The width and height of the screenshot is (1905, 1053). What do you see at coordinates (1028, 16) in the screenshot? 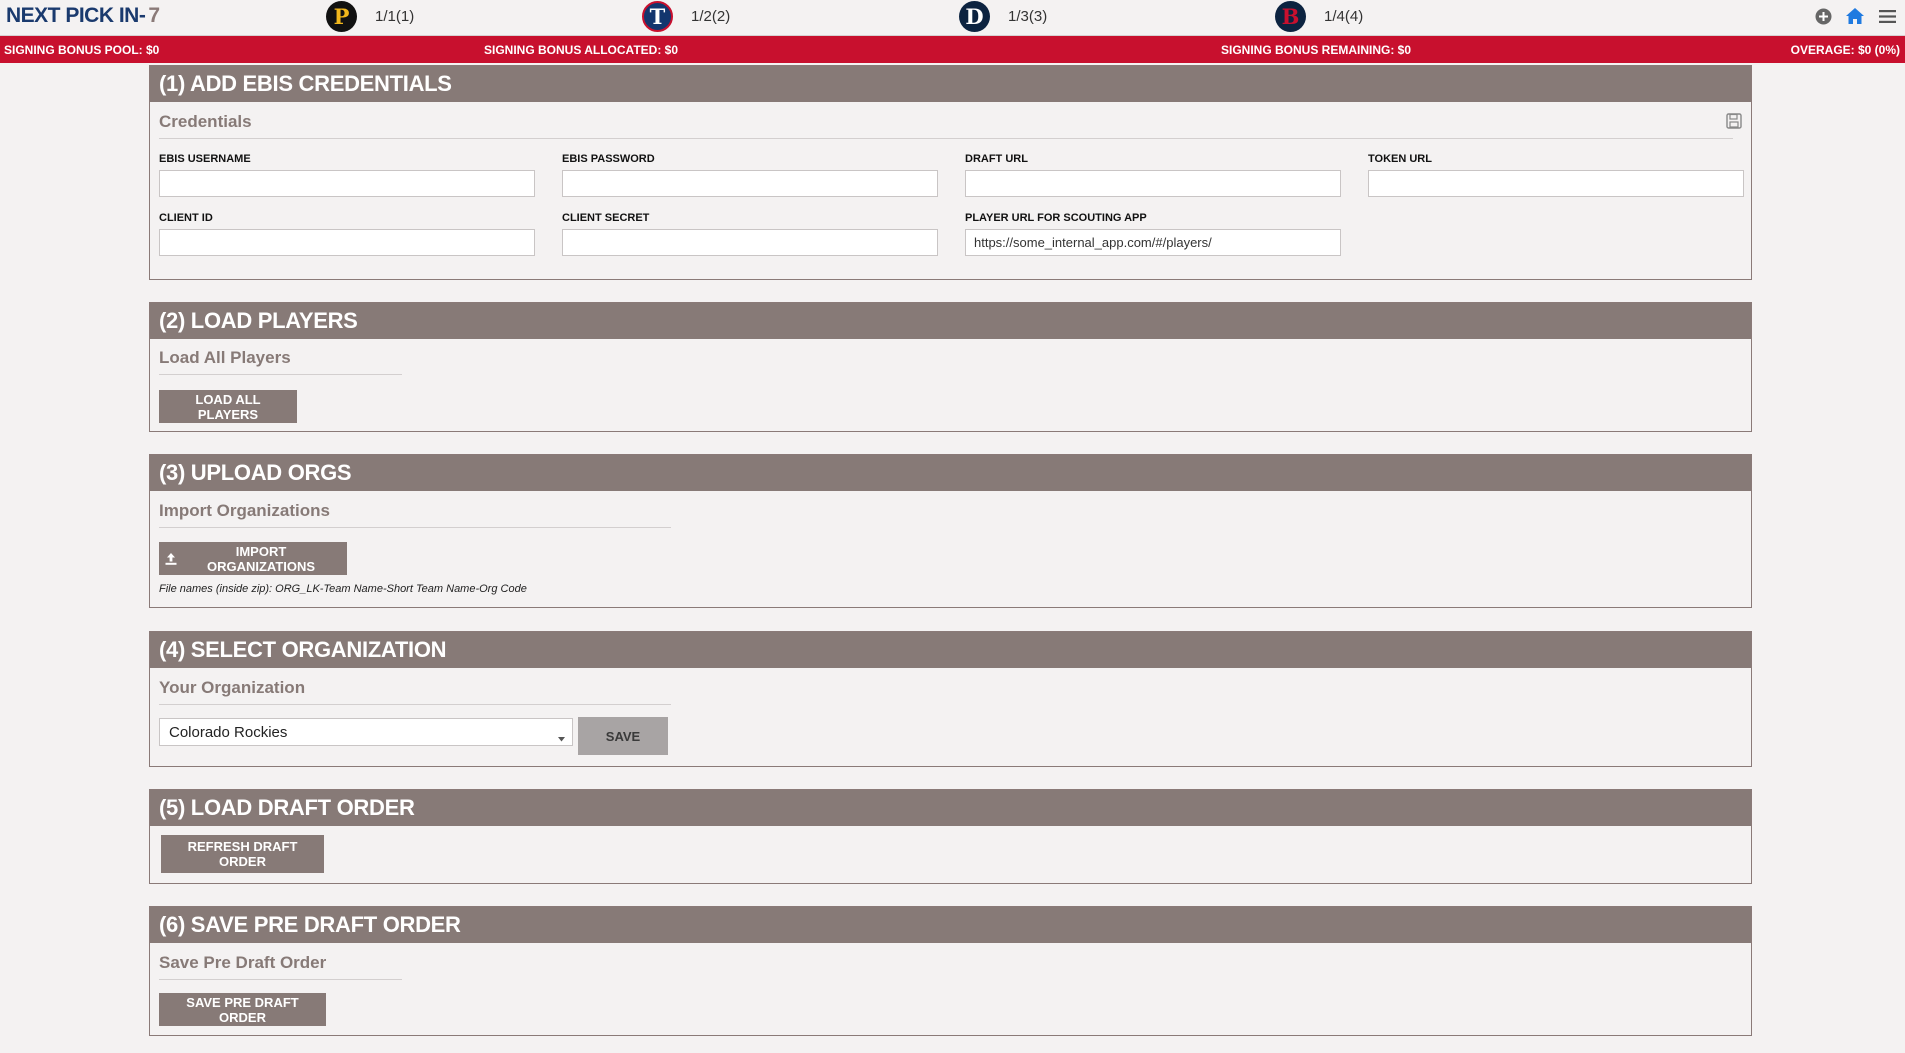
I see `pick-label: 1/3(3)` at bounding box center [1028, 16].